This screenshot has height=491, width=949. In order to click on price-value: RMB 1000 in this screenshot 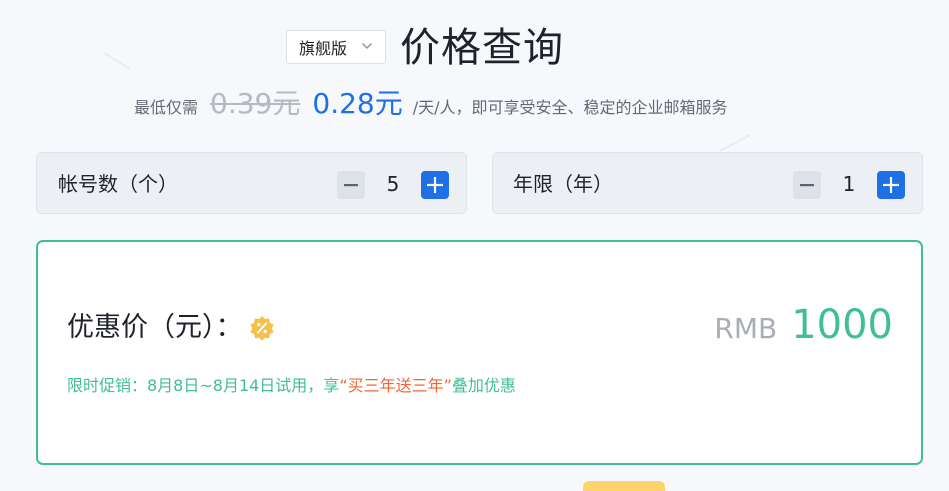, I will do `click(803, 325)`.